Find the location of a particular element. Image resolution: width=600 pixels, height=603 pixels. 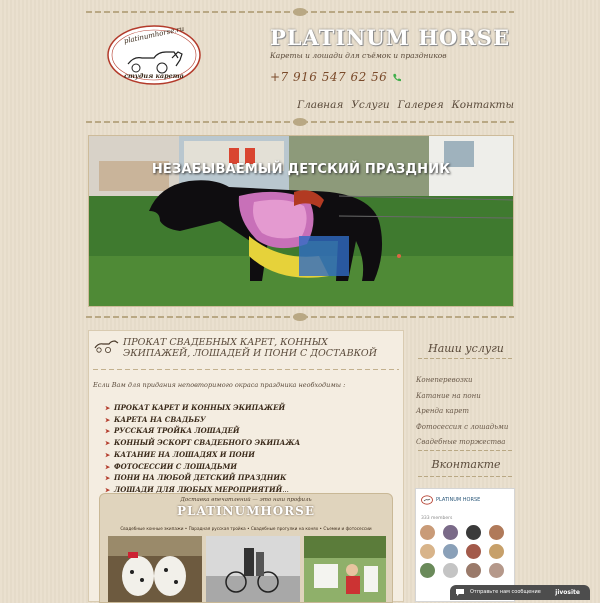

sidebar-item-photoshoot: Фотосессия с лошадьми is located at coordinates (462, 428).